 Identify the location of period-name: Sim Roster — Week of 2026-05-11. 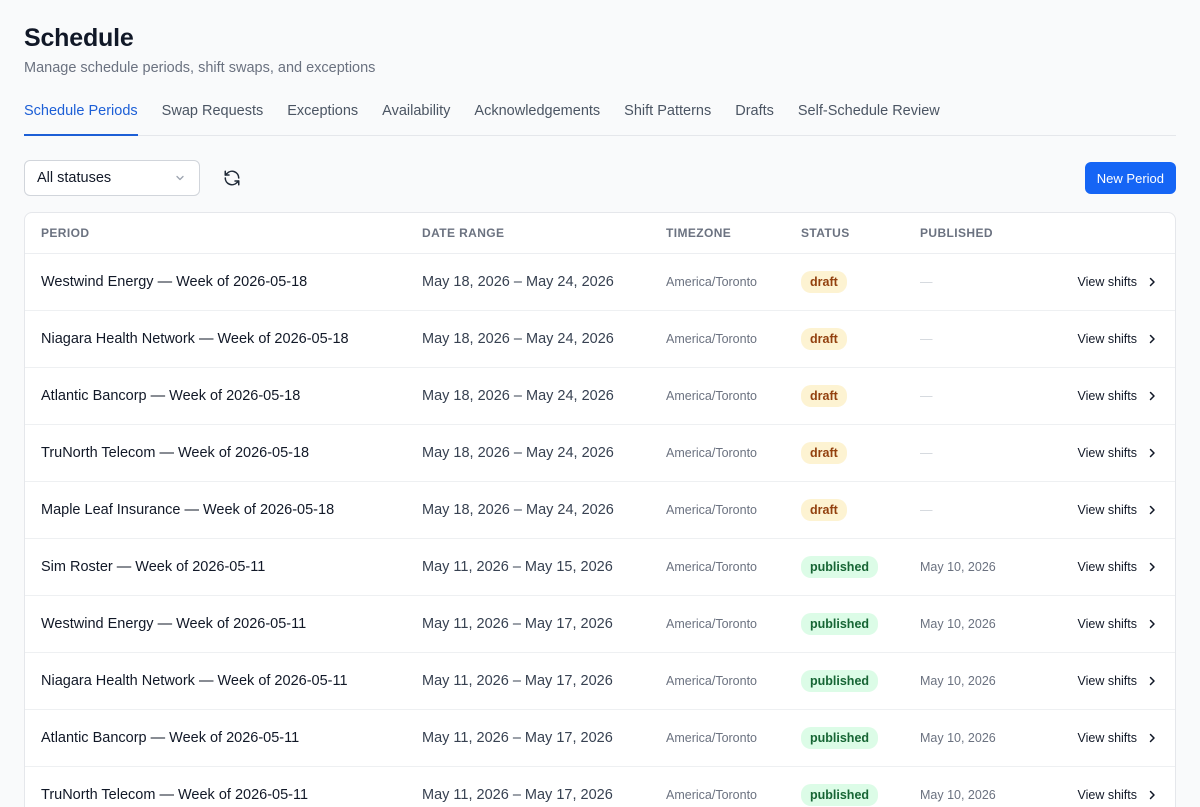
(153, 567).